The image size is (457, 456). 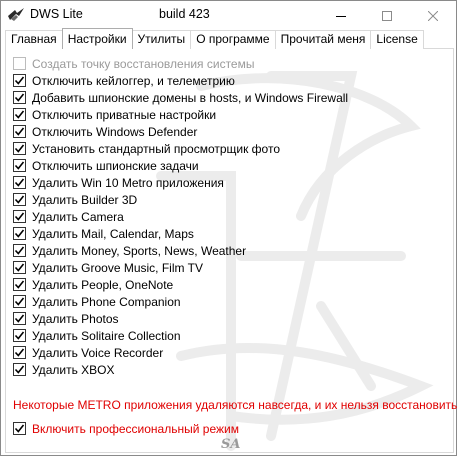 I want to click on option-label: Удалить Phone Companion, so click(x=106, y=301).